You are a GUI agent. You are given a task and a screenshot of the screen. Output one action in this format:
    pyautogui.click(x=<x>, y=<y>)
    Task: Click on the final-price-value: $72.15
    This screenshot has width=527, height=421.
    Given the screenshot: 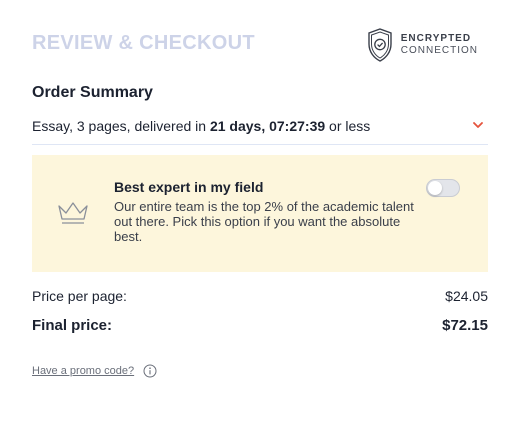 What is the action you would take?
    pyautogui.click(x=465, y=325)
    